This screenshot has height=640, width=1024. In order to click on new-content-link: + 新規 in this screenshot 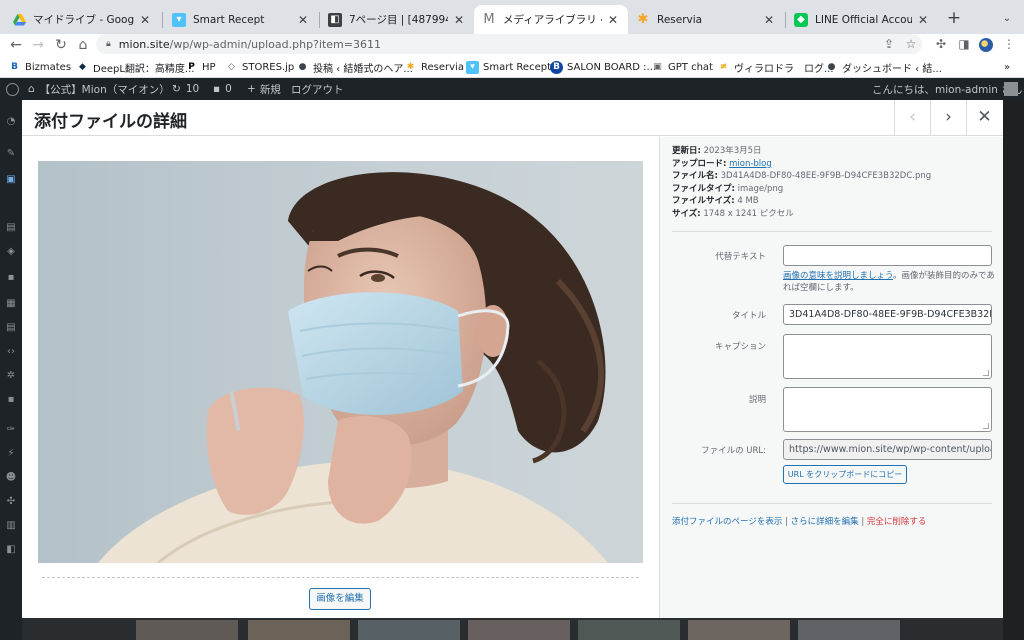, I will do `click(264, 89)`.